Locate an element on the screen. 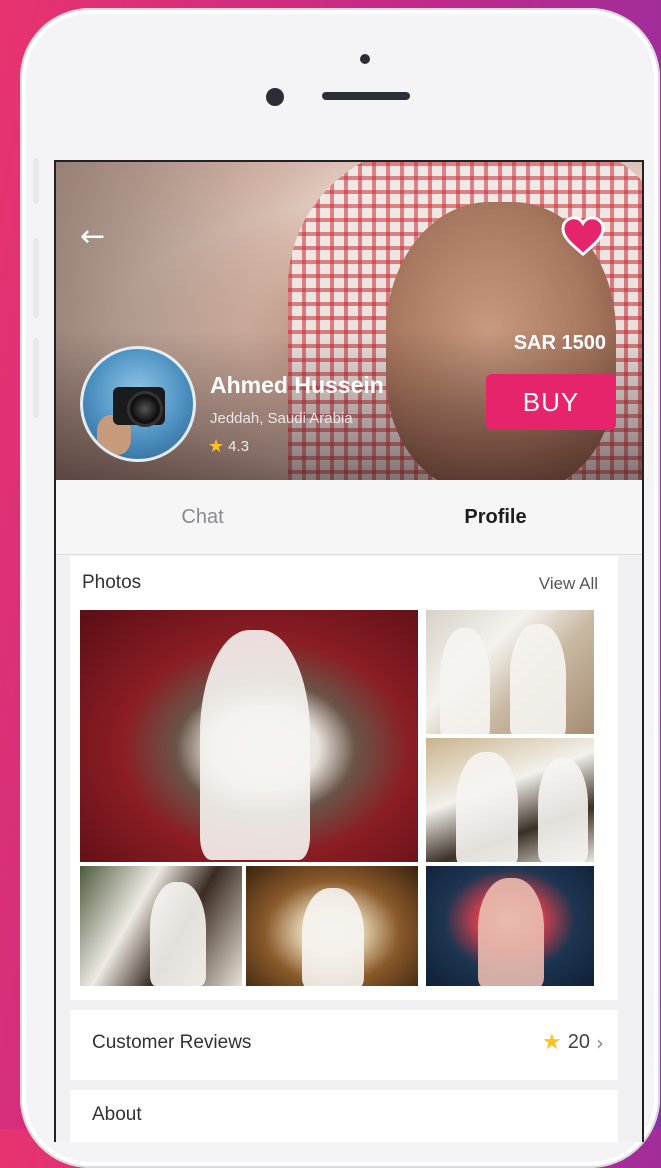  customer-reviews-row: Customer Reviews ★ 20 › is located at coordinates (344, 1045).